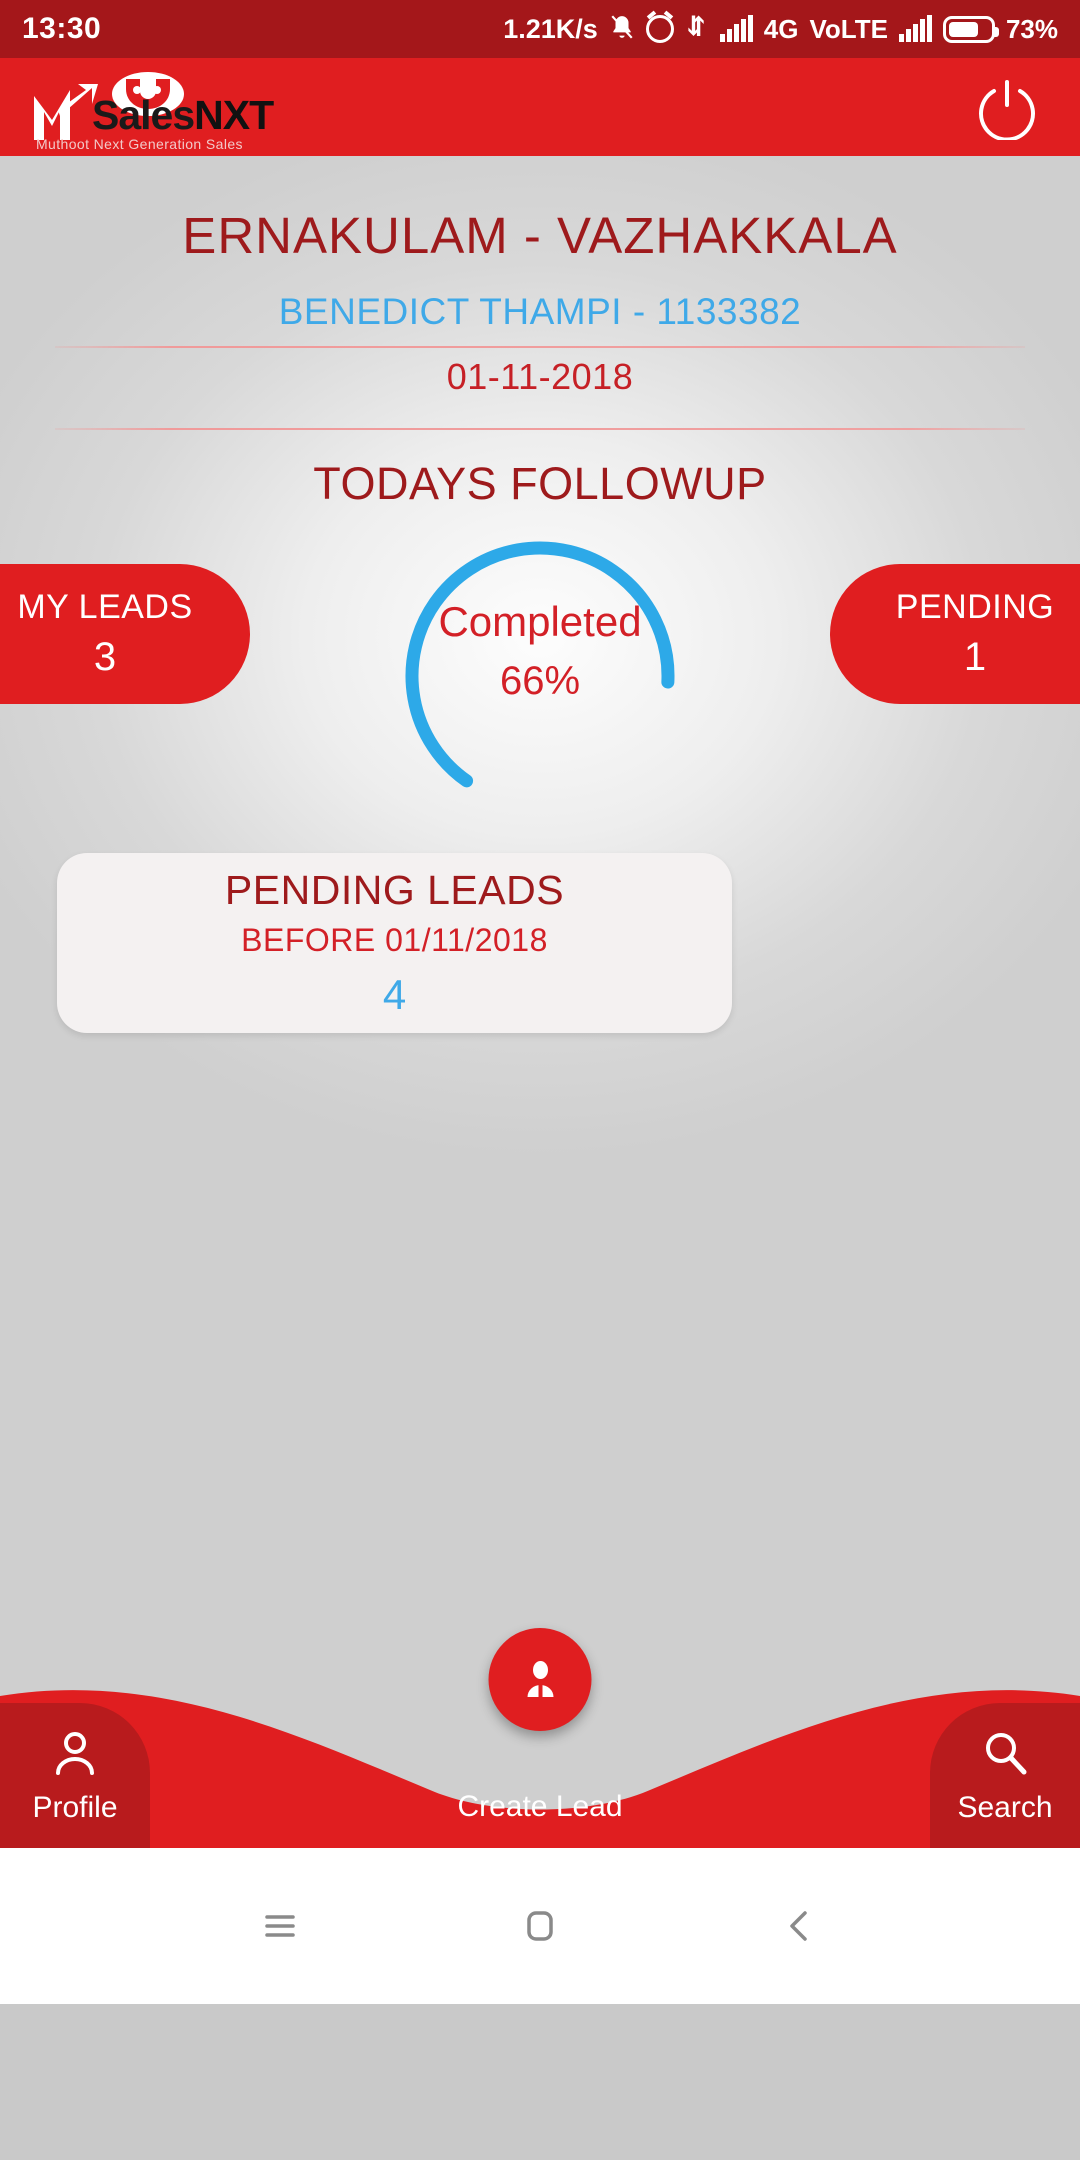 Image resolution: width=1080 pixels, height=2160 pixels. What do you see at coordinates (781, 28) in the screenshot?
I see `status-network-type: 4G` at bounding box center [781, 28].